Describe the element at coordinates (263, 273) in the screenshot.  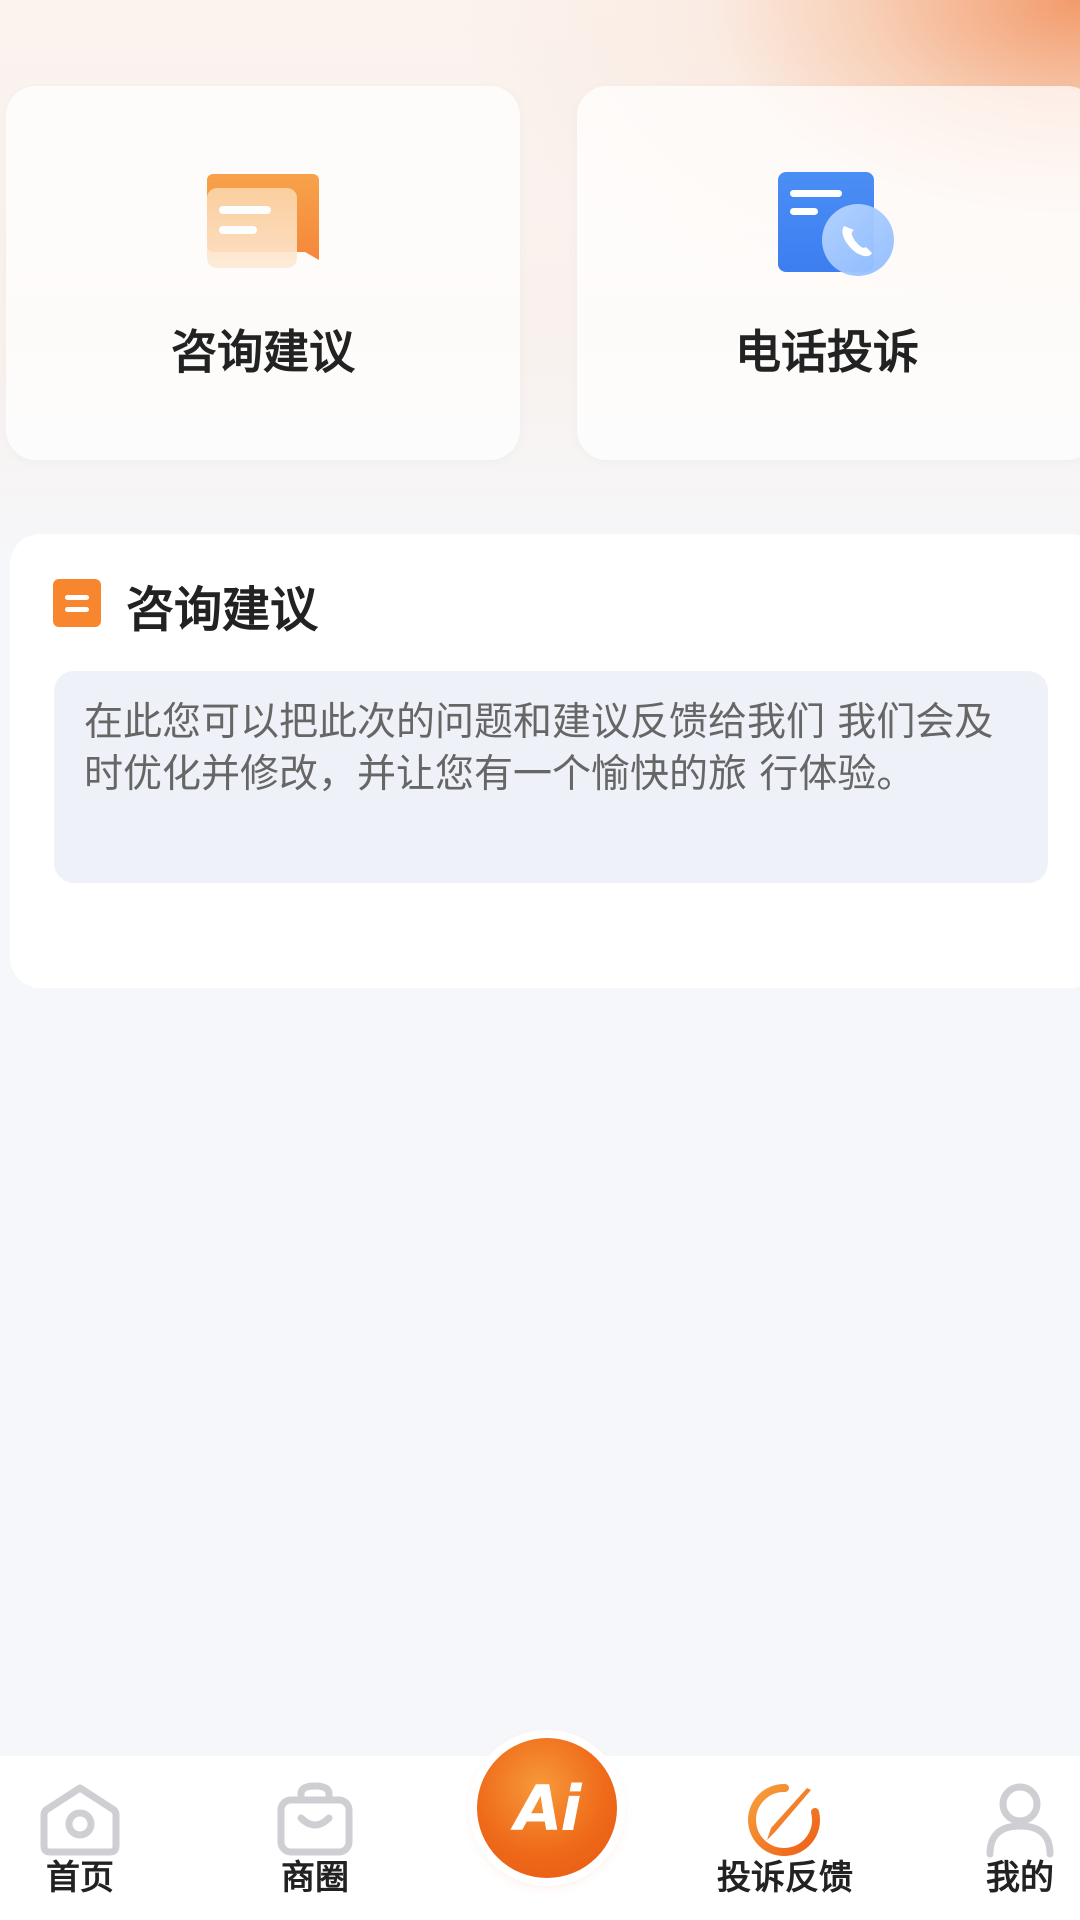
I see `consult-suggest-card: 咨询建议` at that location.